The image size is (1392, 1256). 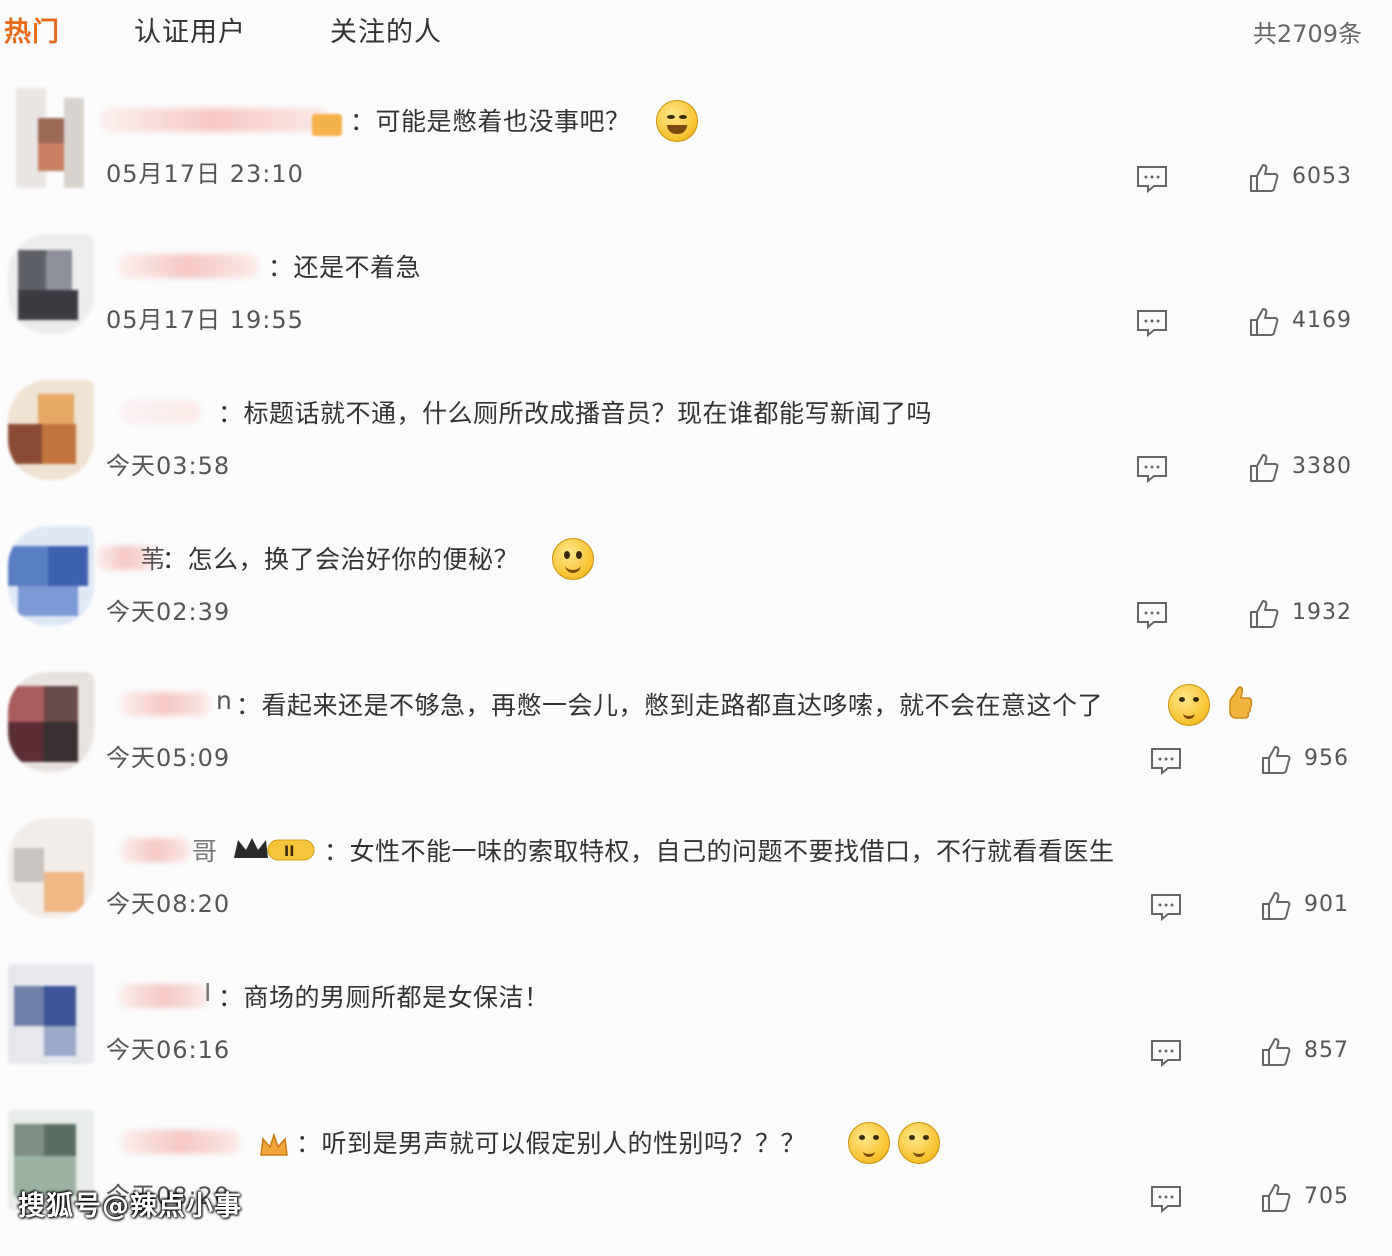 What do you see at coordinates (386, 29) in the screenshot?
I see `tab-following: 关注的人` at bounding box center [386, 29].